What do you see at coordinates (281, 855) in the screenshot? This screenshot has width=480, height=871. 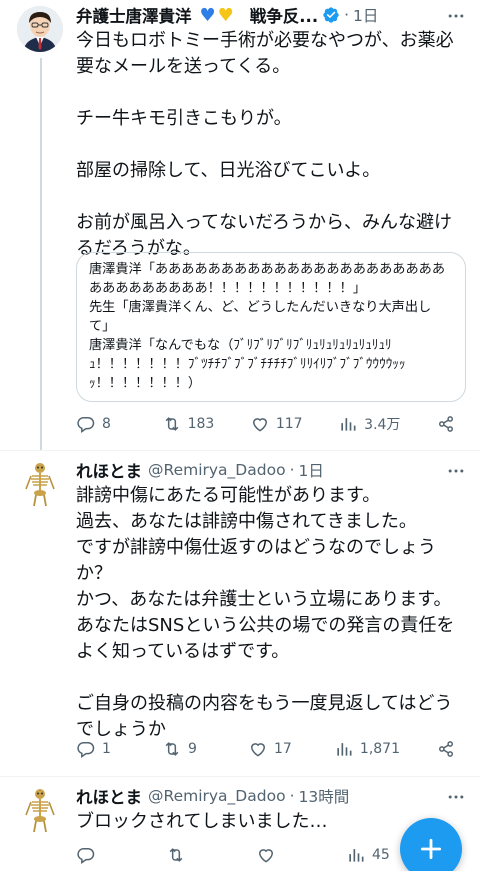 I see `like-button` at bounding box center [281, 855].